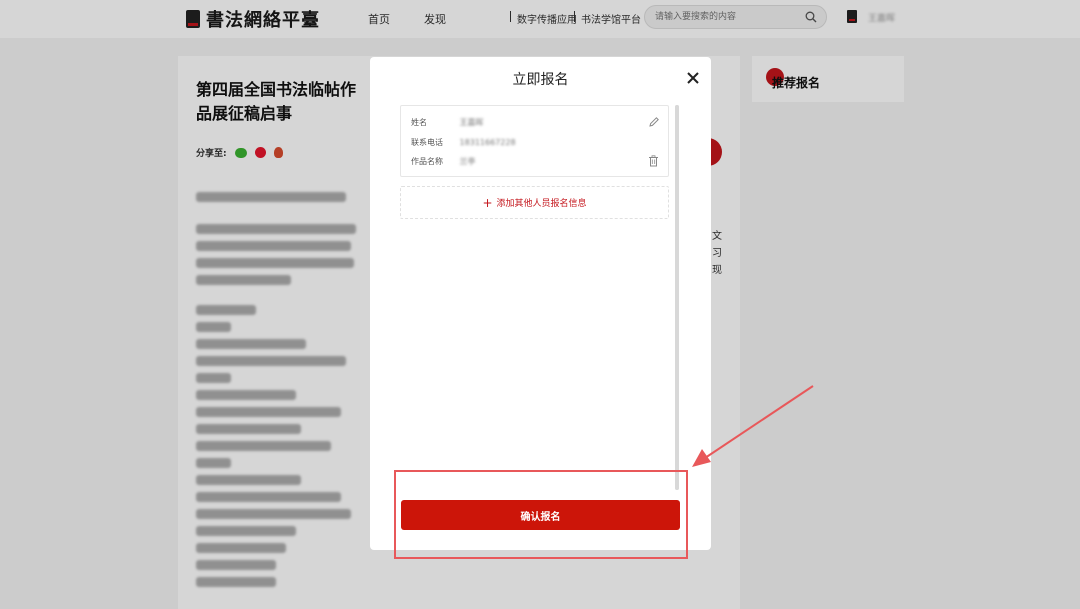  Describe the element at coordinates (540, 80) in the screenshot. I see `modal-title: 立即报名` at that location.